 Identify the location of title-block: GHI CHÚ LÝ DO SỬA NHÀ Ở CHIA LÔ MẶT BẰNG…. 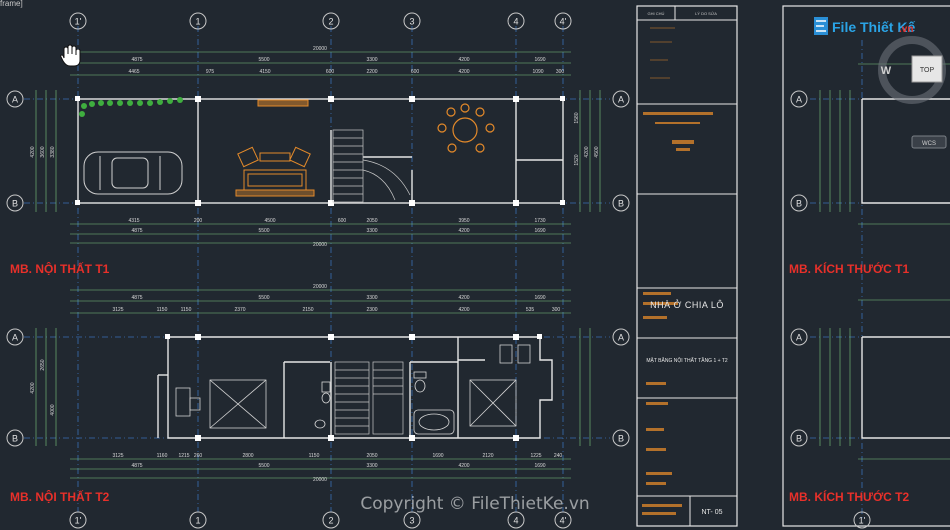
(687, 266).